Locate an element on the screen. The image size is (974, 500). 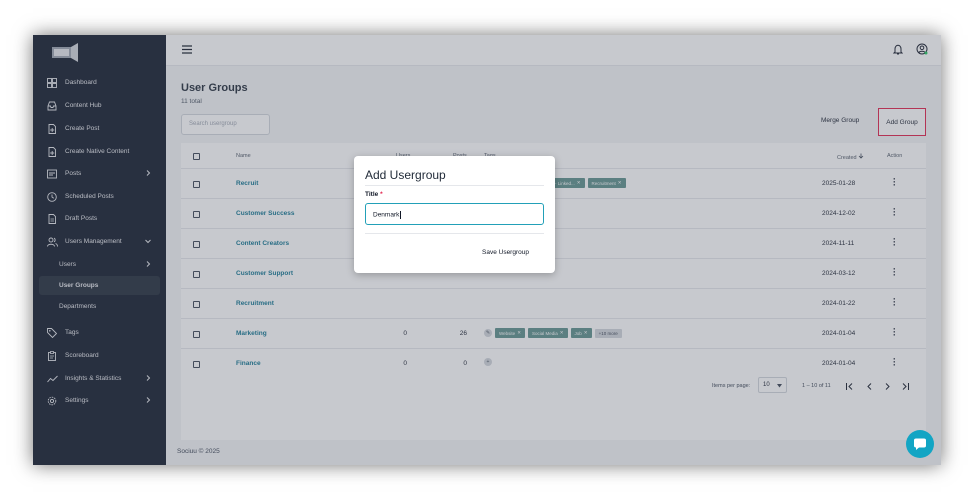
chat-button is located at coordinates (920, 444).